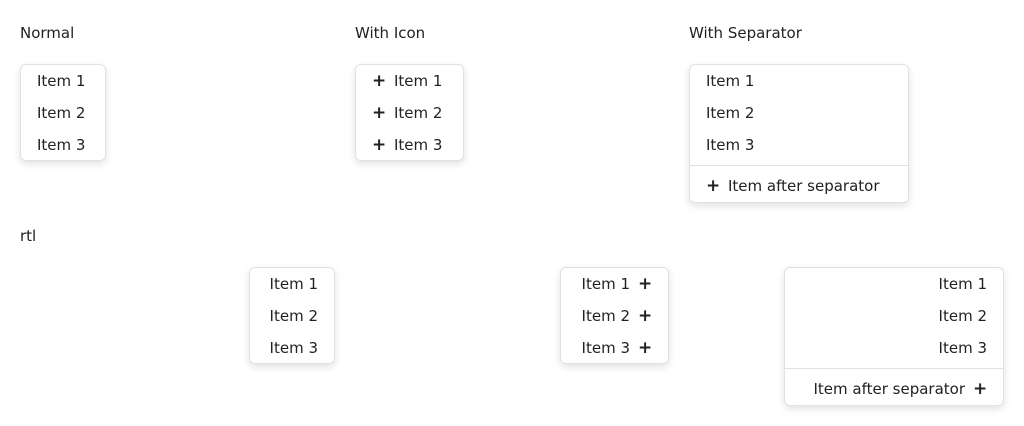  I want to click on menu-item: + Item 3, so click(409, 145).